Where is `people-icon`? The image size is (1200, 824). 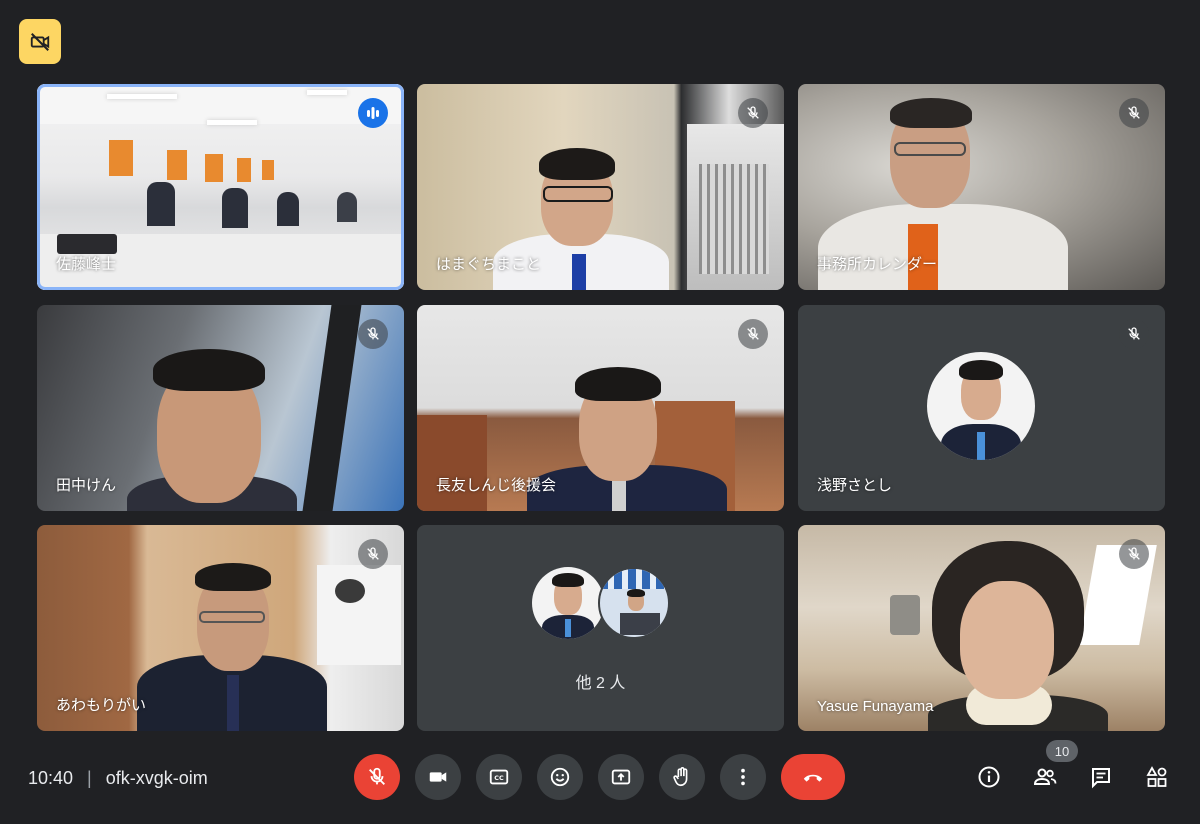 people-icon is located at coordinates (1045, 776).